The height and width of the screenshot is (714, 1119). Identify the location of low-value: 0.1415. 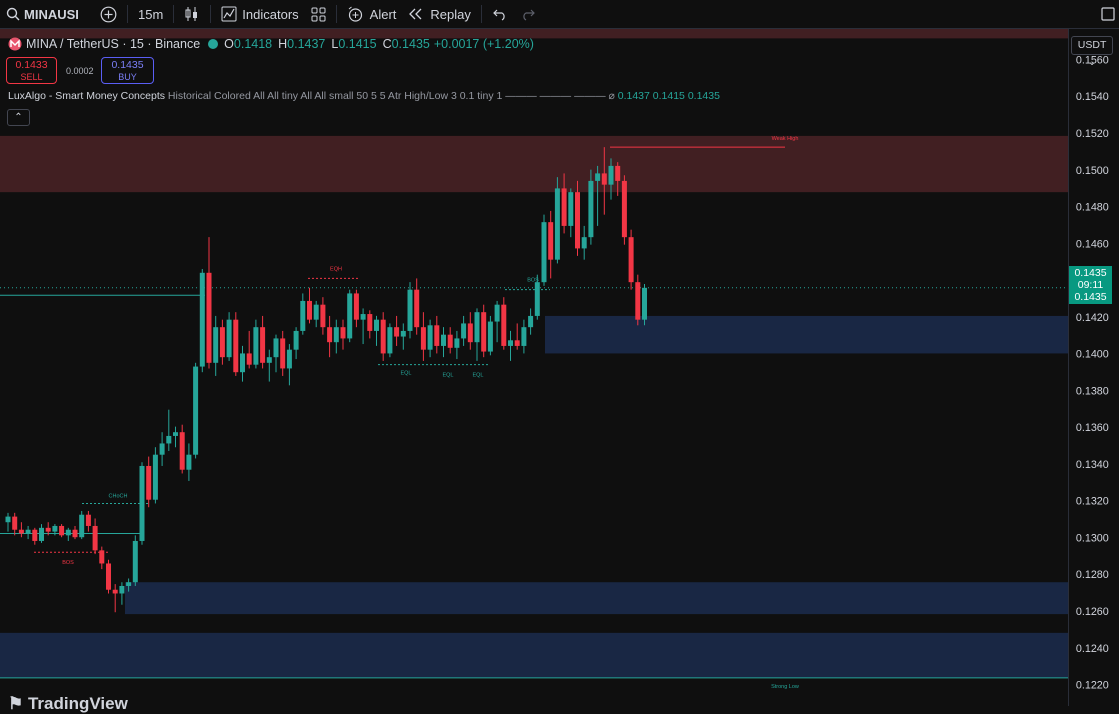
(357, 44).